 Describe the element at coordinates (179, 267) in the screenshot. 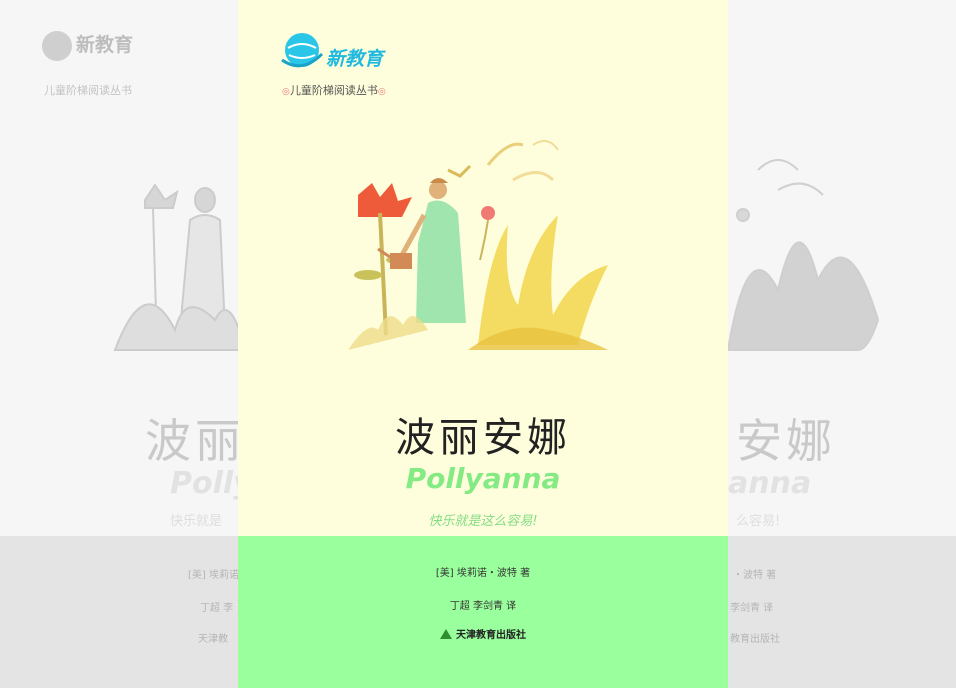

I see `backdrop-illustration-left` at that location.